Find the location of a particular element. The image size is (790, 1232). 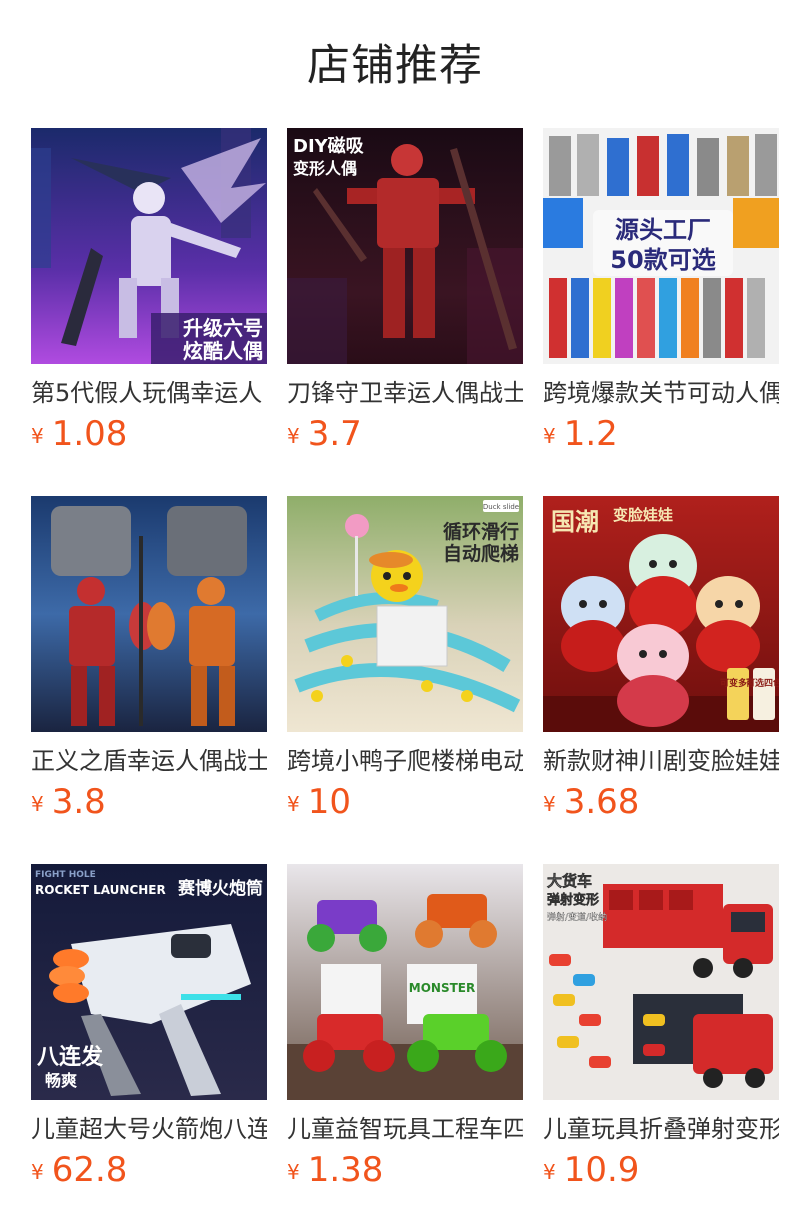

product-card: Duck slide 循环滑行 自动爬梯 跨境小鸭子爬楼梯电动 ¥10 is located at coordinates (405, 680).